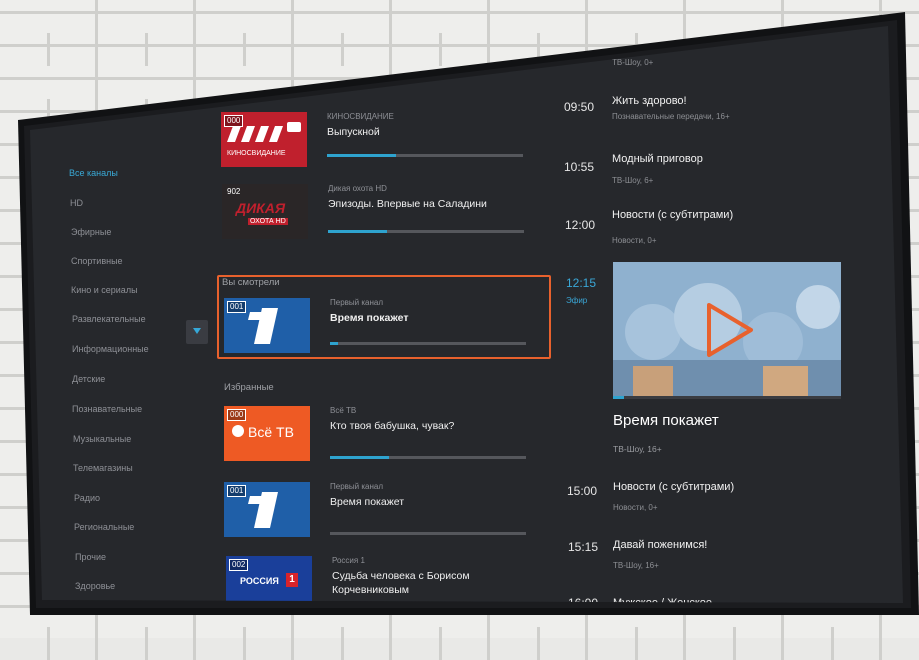  What do you see at coordinates (93, 173) in the screenshot?
I see `sidebar-item-all: Все каналы` at bounding box center [93, 173].